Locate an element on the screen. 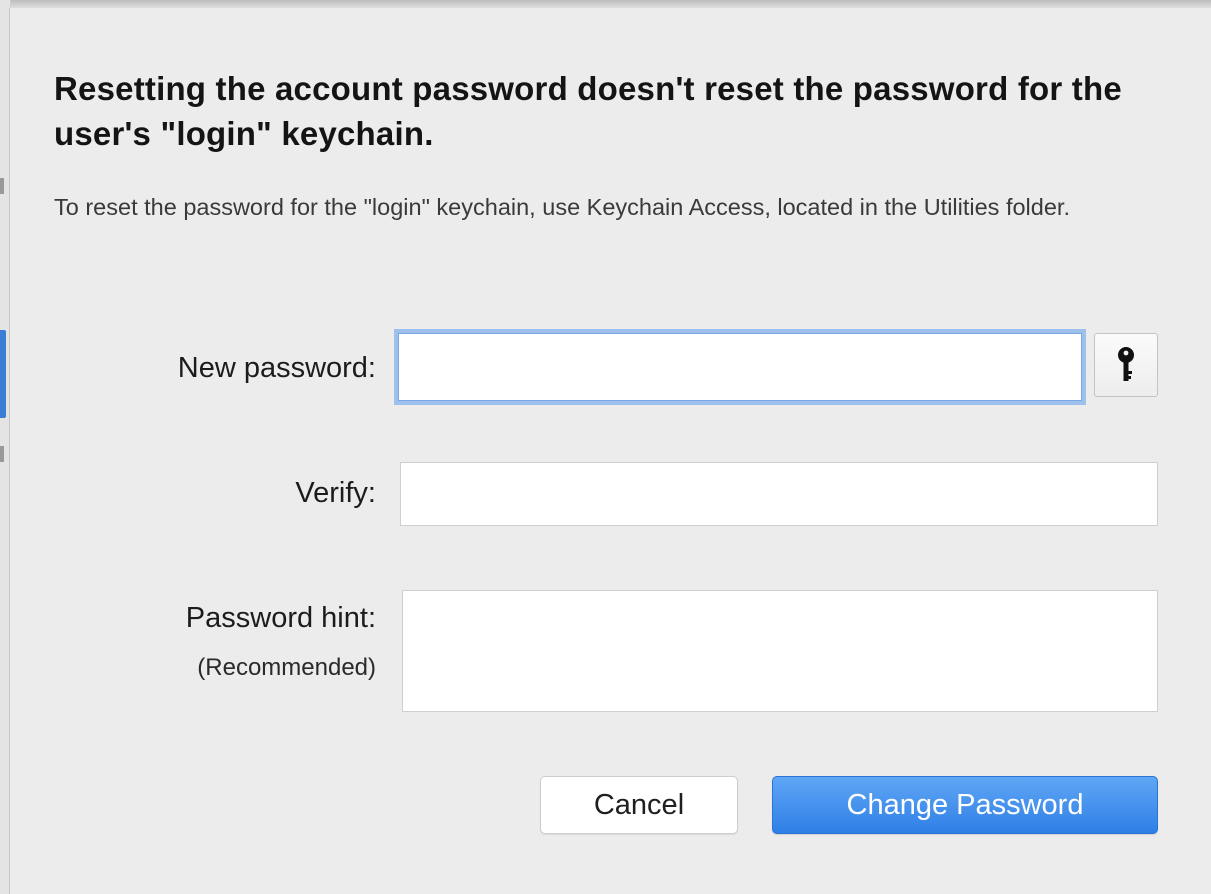 The image size is (1211, 894). new-password-field is located at coordinates (740, 367).